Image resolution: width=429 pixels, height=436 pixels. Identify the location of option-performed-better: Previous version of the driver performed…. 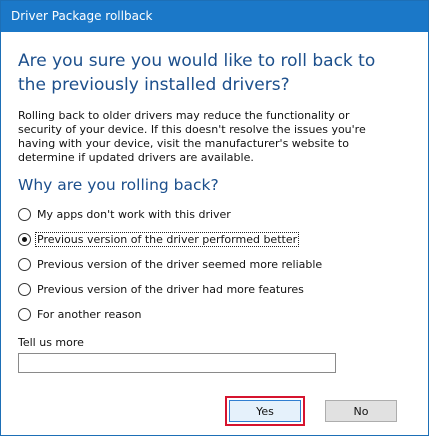
(214, 239).